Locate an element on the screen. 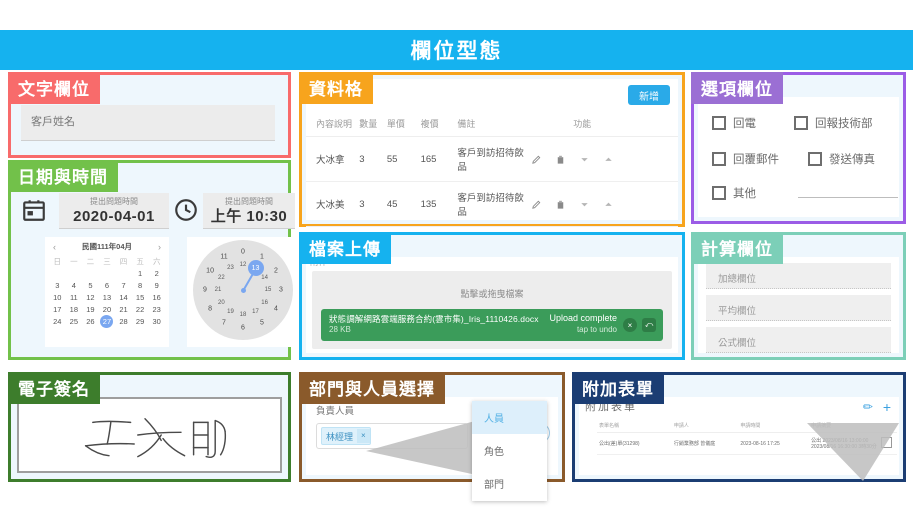 The width and height of the screenshot is (913, 529). add-form-icon: + is located at coordinates (887, 407).